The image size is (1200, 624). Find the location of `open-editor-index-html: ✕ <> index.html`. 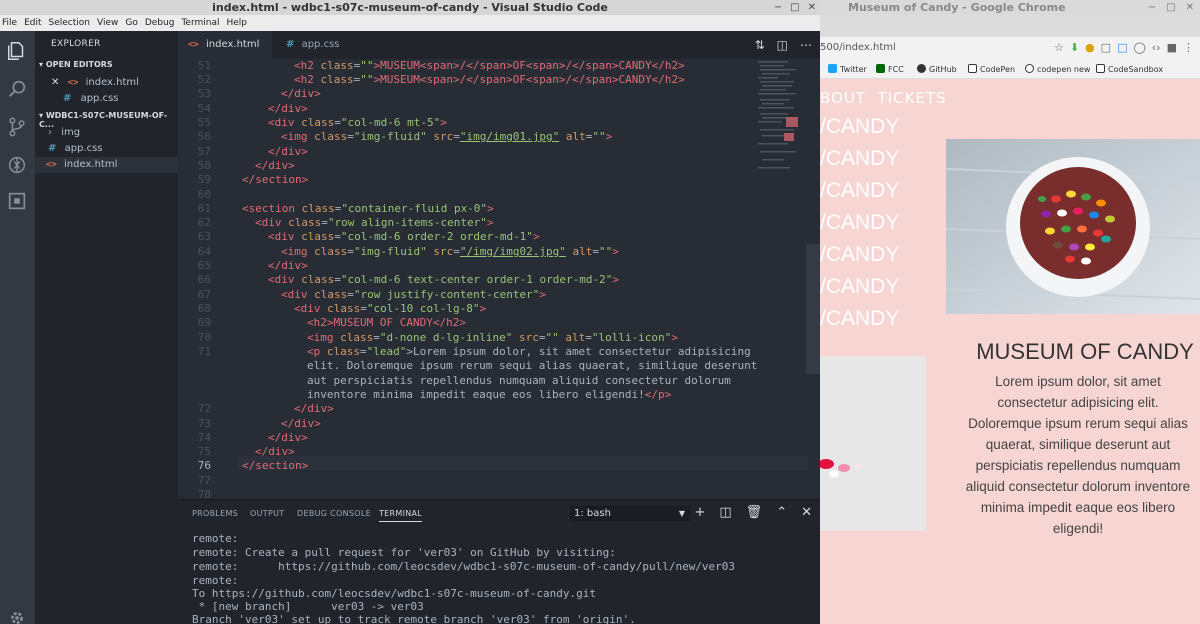

open-editor-index-html: ✕ <> index.html is located at coordinates (106, 83).